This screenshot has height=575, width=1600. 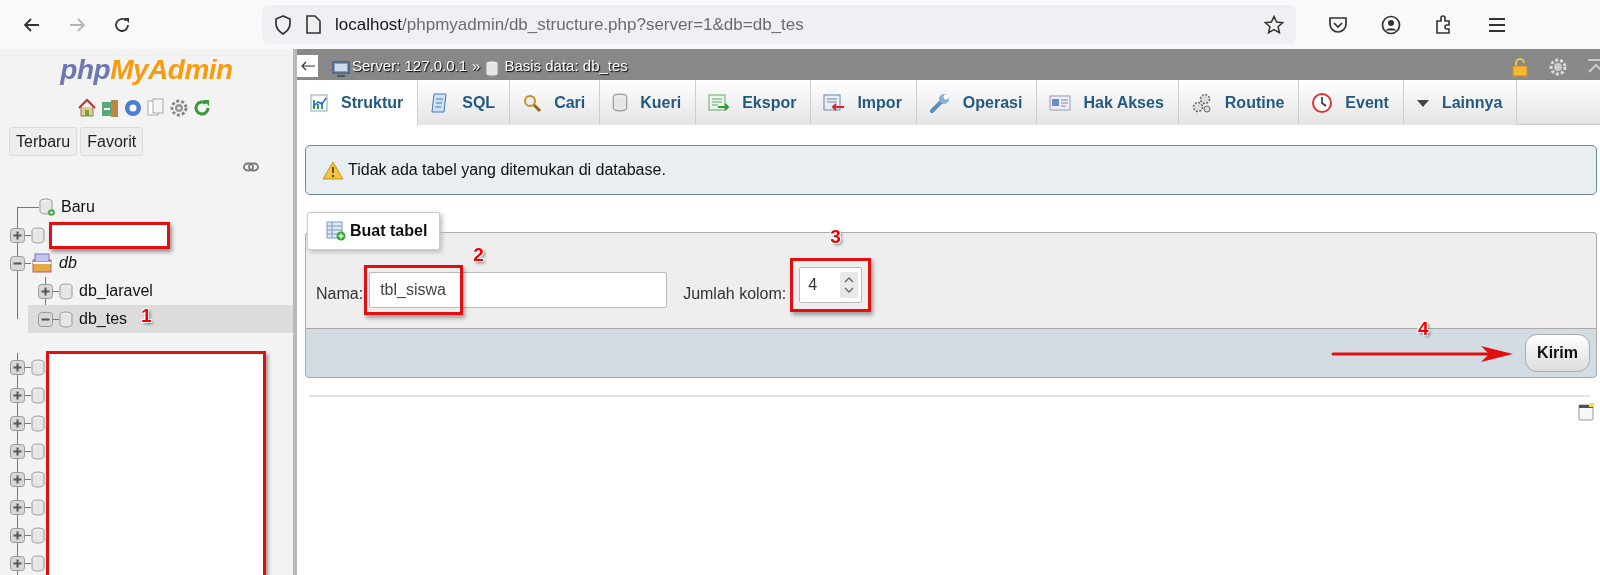 I want to click on logo: phpMyAdmin, so click(x=146, y=70).